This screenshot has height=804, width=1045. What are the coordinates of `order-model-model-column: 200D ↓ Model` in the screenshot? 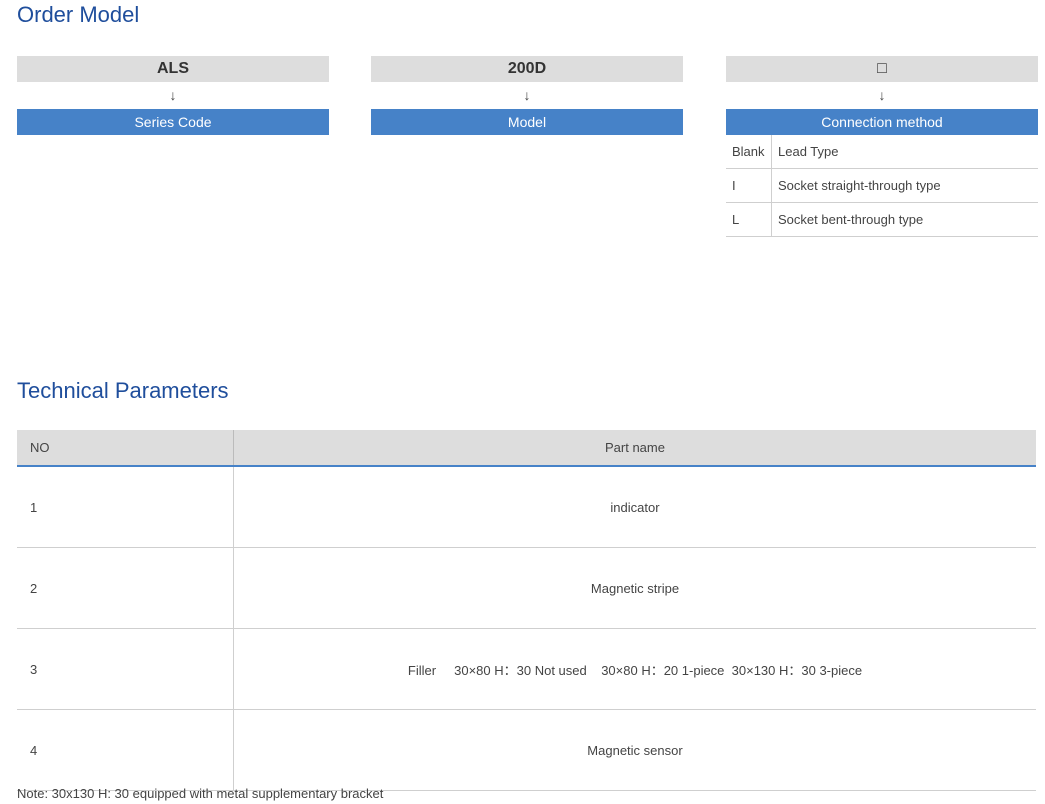 It's located at (527, 95).